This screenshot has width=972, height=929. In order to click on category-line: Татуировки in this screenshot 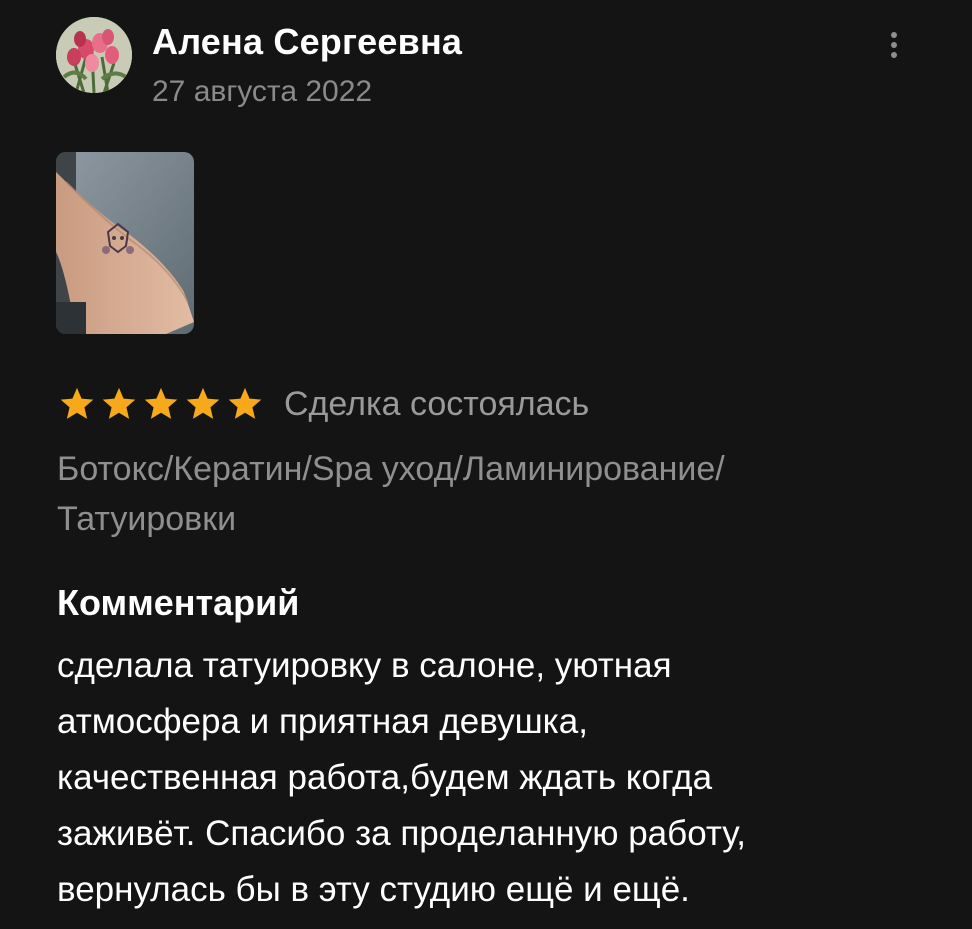, I will do `click(147, 519)`.